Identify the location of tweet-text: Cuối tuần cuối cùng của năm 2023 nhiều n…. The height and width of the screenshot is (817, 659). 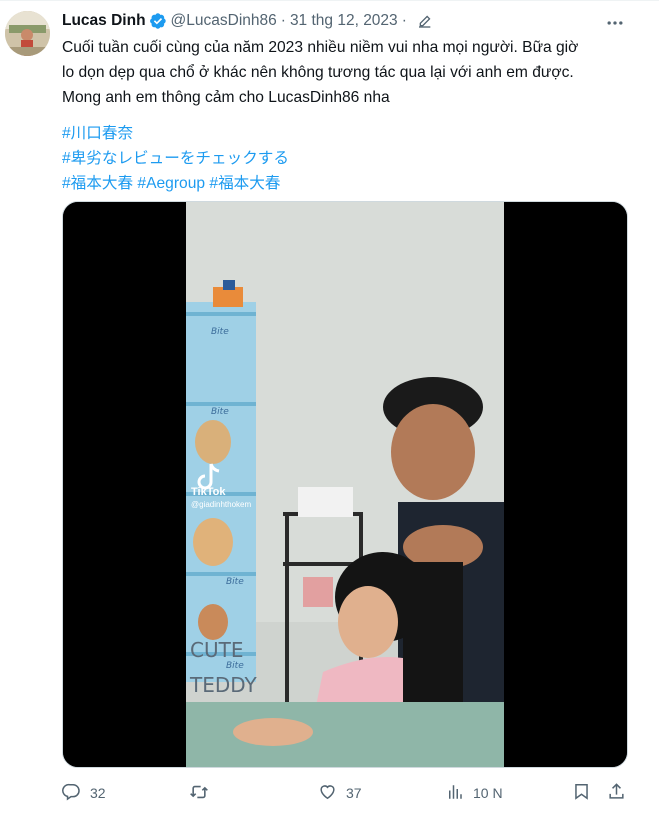
(354, 72).